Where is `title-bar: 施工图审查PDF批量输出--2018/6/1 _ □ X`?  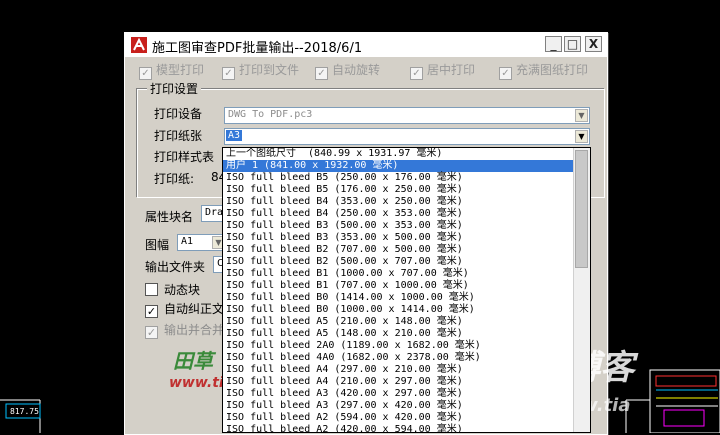 title-bar: 施工图审查PDF批量输出--2018/6/1 _ □ X is located at coordinates (366, 45).